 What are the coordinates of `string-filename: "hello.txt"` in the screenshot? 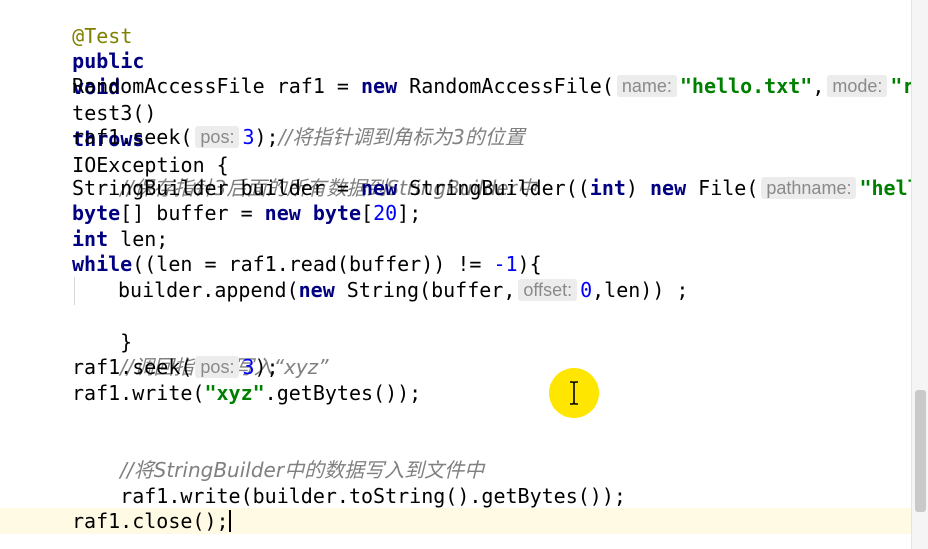 It's located at (746, 86).